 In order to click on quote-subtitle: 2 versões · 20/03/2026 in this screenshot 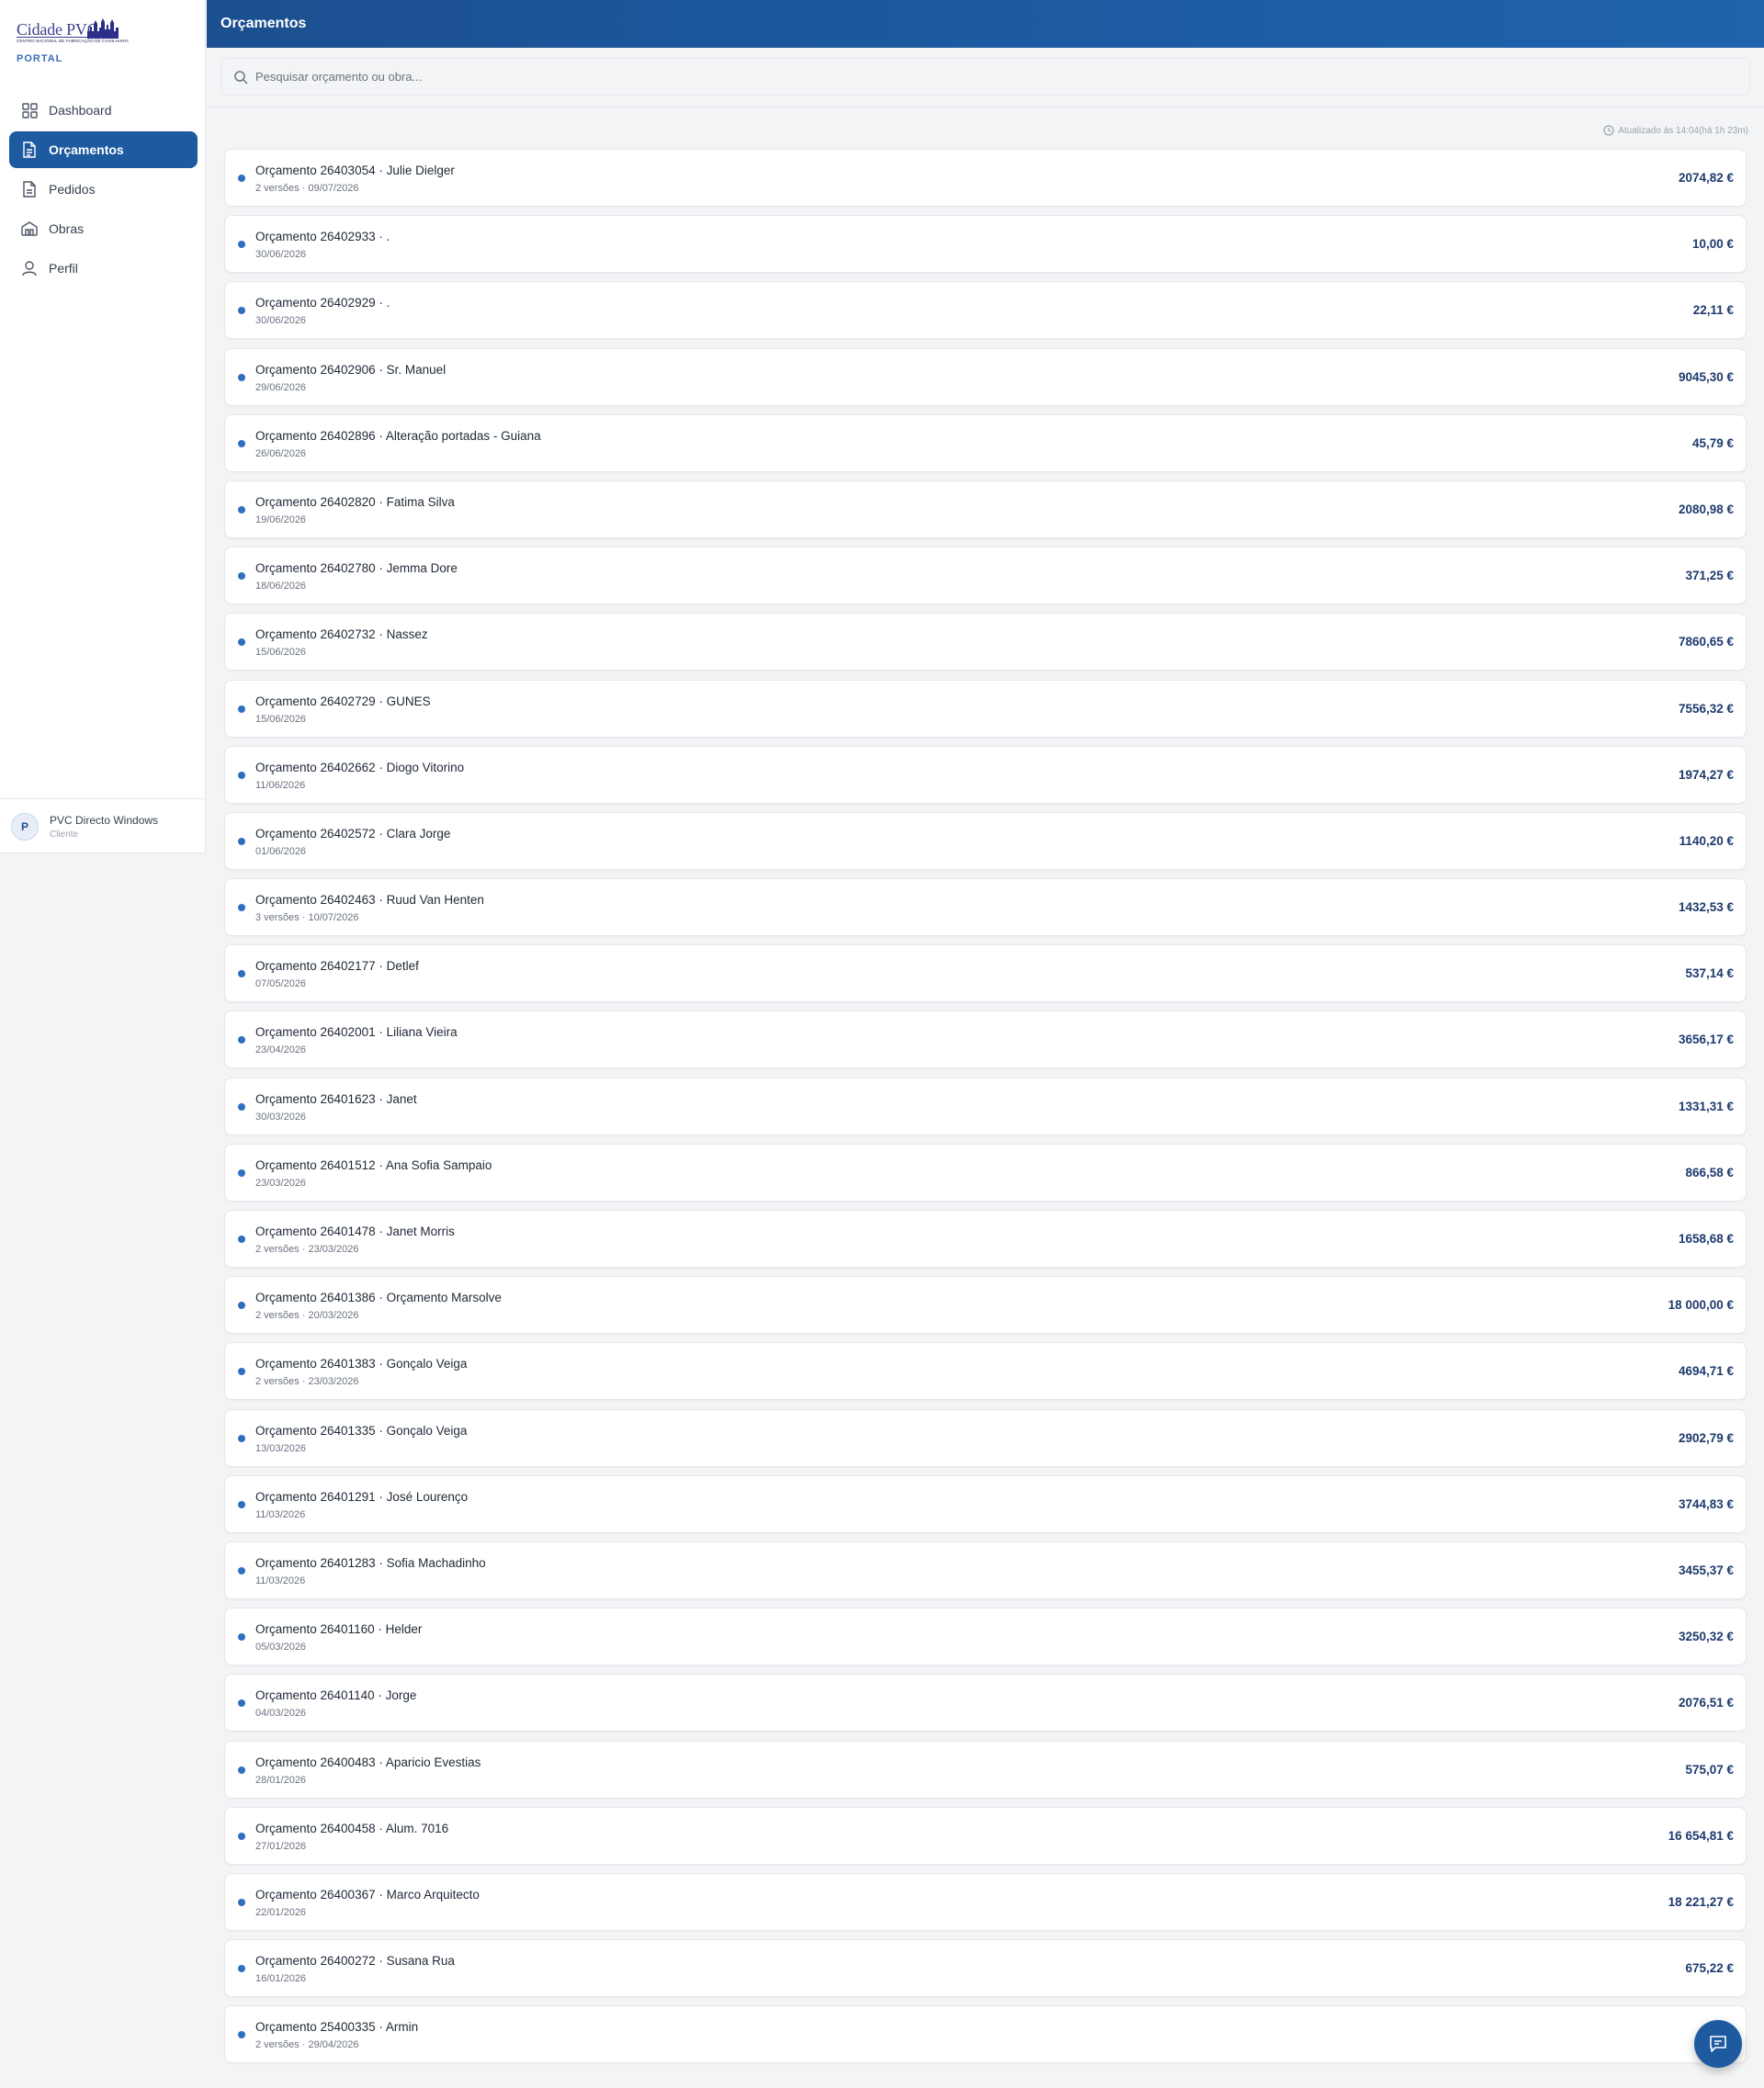, I will do `click(307, 1316)`.